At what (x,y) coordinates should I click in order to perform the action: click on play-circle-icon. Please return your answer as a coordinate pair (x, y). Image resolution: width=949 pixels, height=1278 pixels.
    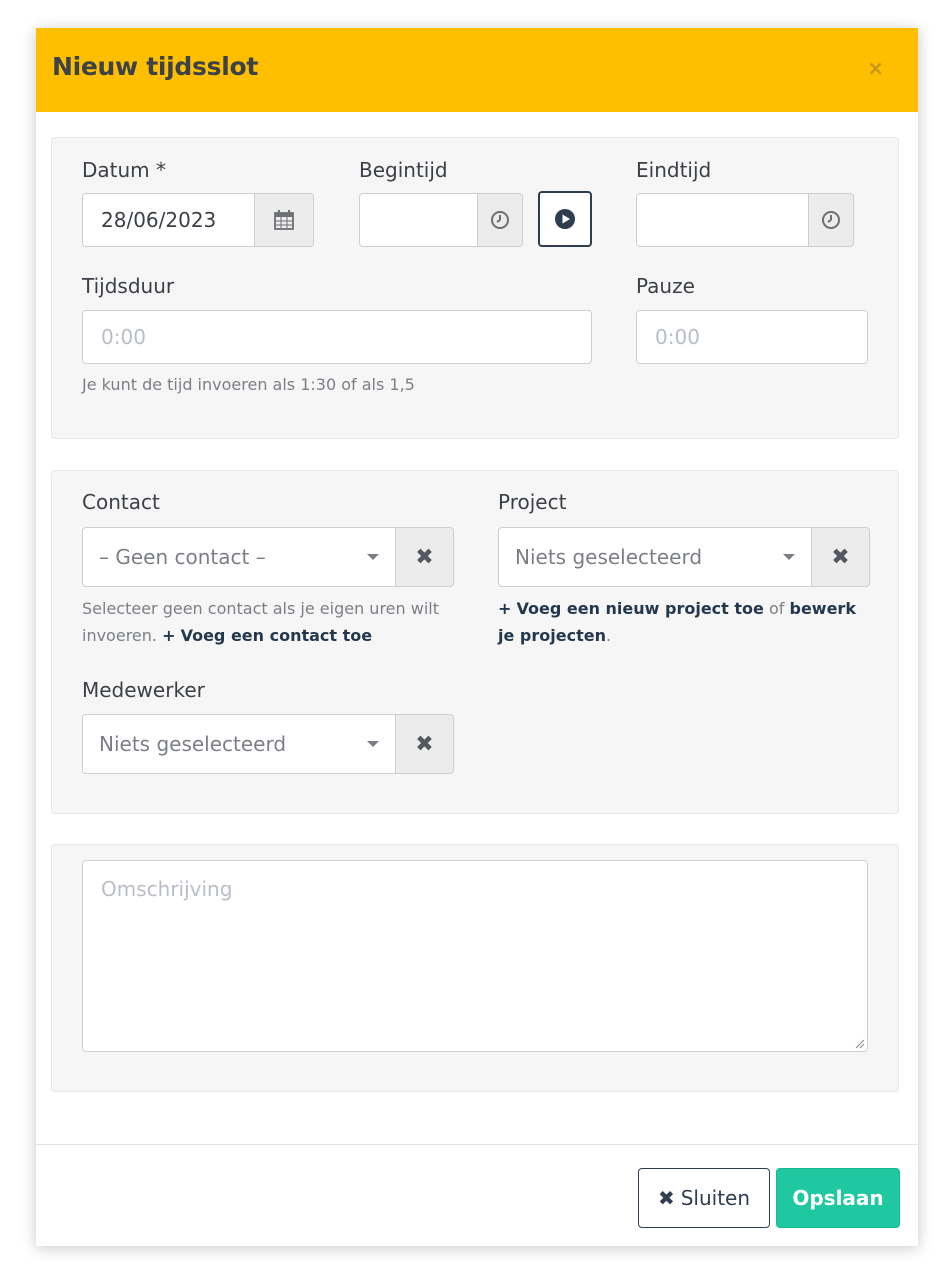
    Looking at the image, I should click on (565, 219).